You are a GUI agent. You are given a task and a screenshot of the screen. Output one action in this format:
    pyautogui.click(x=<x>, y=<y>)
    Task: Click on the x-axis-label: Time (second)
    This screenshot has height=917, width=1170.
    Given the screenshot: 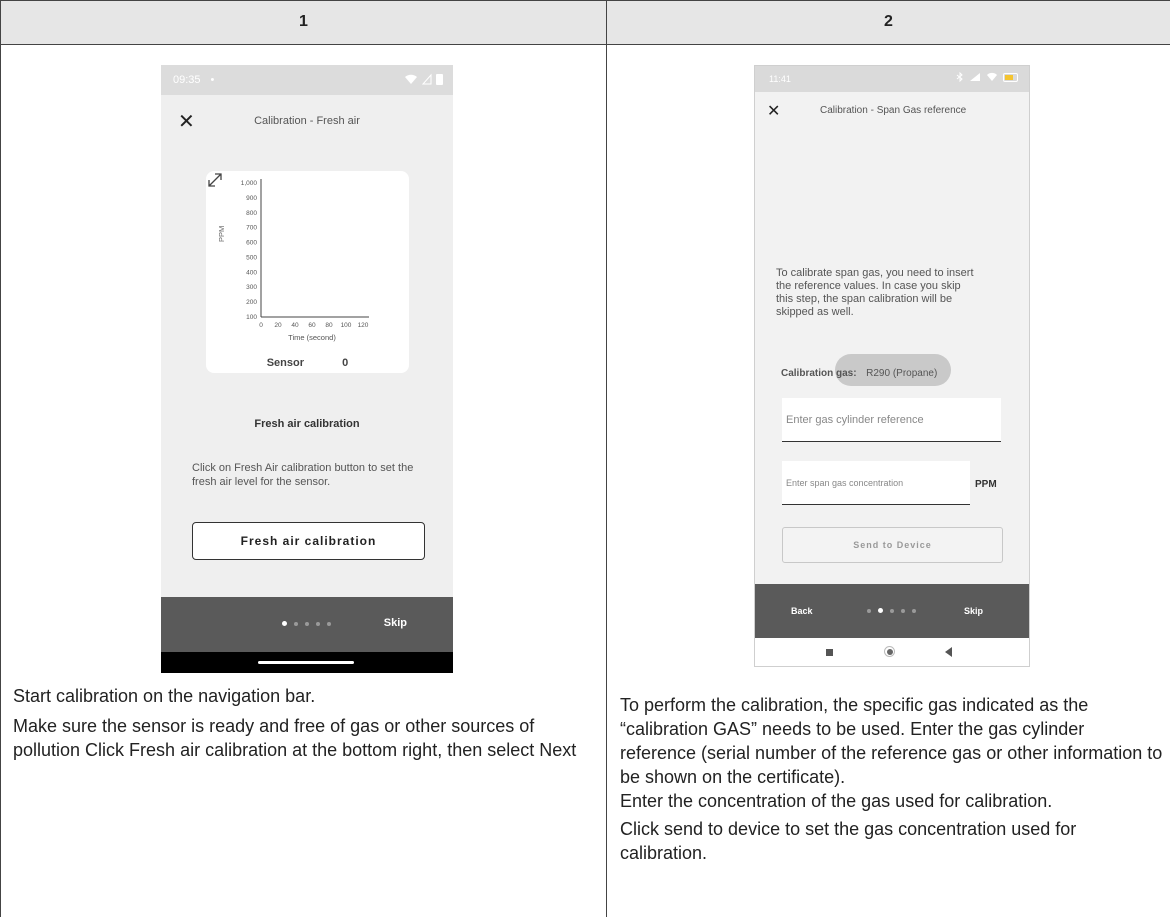 What is the action you would take?
    pyautogui.click(x=312, y=337)
    